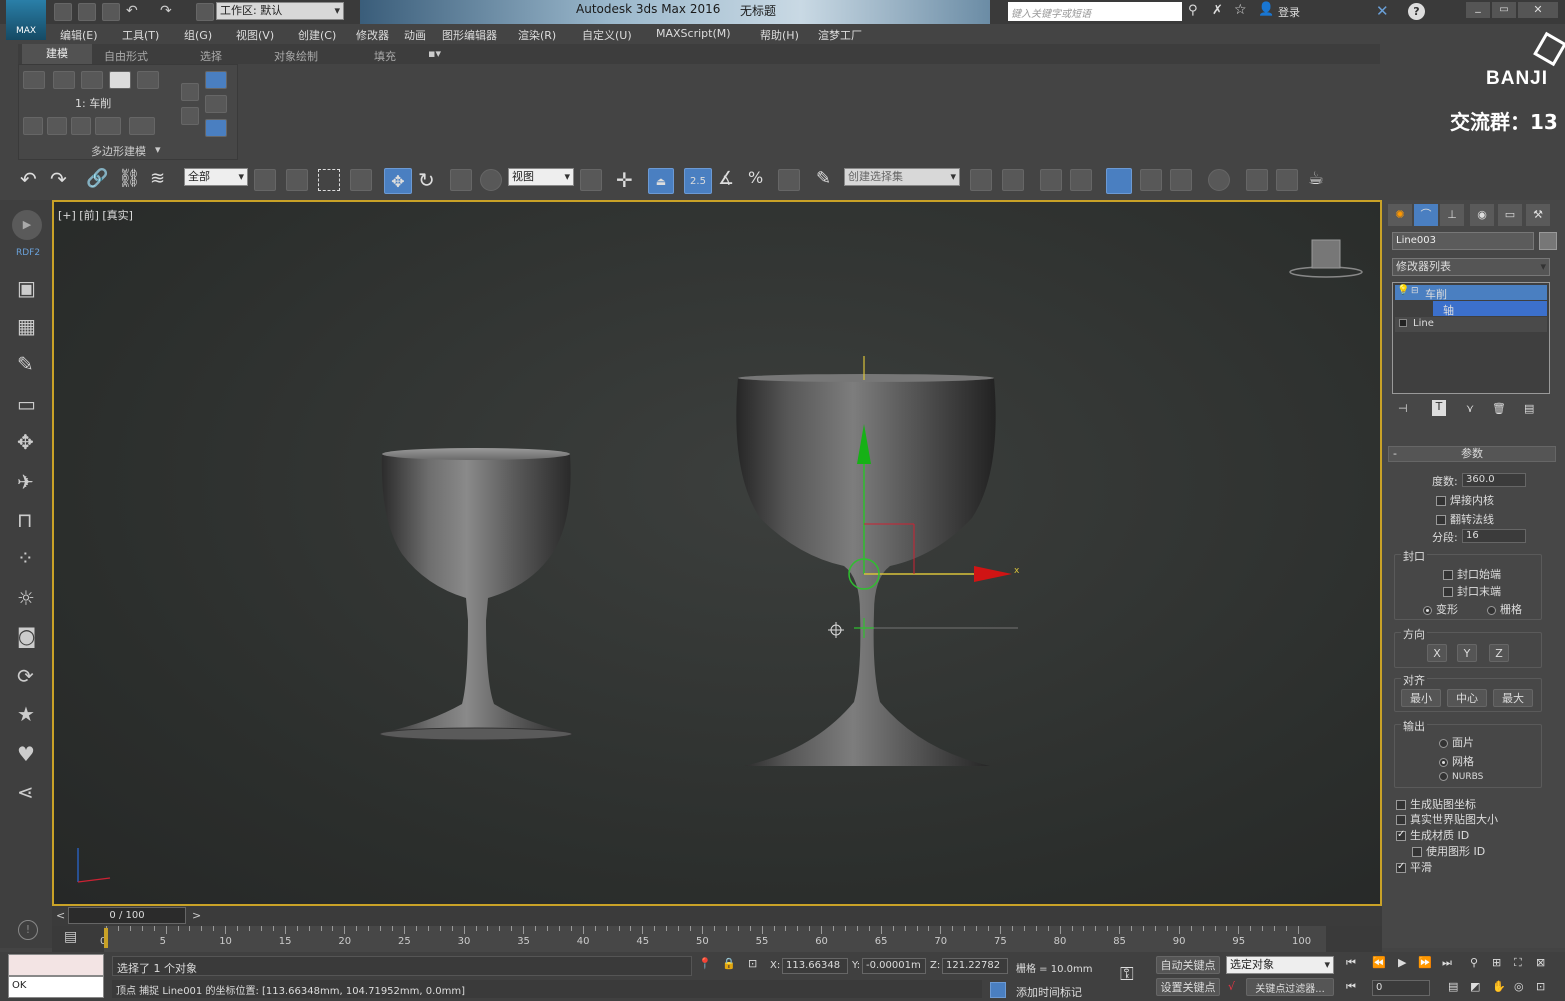  I want to click on link-icon: 🔗, so click(97, 178).